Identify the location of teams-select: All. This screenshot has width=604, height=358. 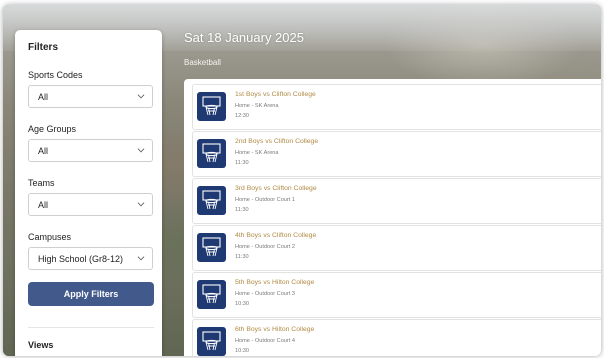
(90, 204).